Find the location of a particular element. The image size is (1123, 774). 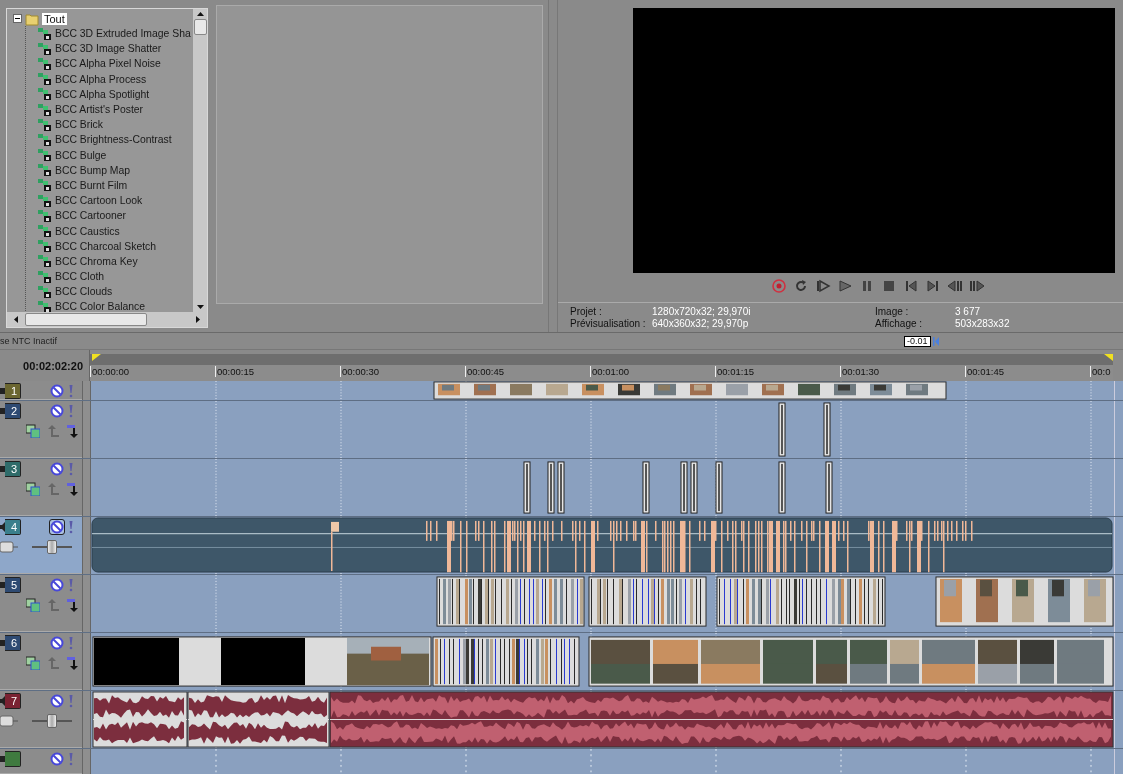

track-header: 1 is located at coordinates (41, 390).